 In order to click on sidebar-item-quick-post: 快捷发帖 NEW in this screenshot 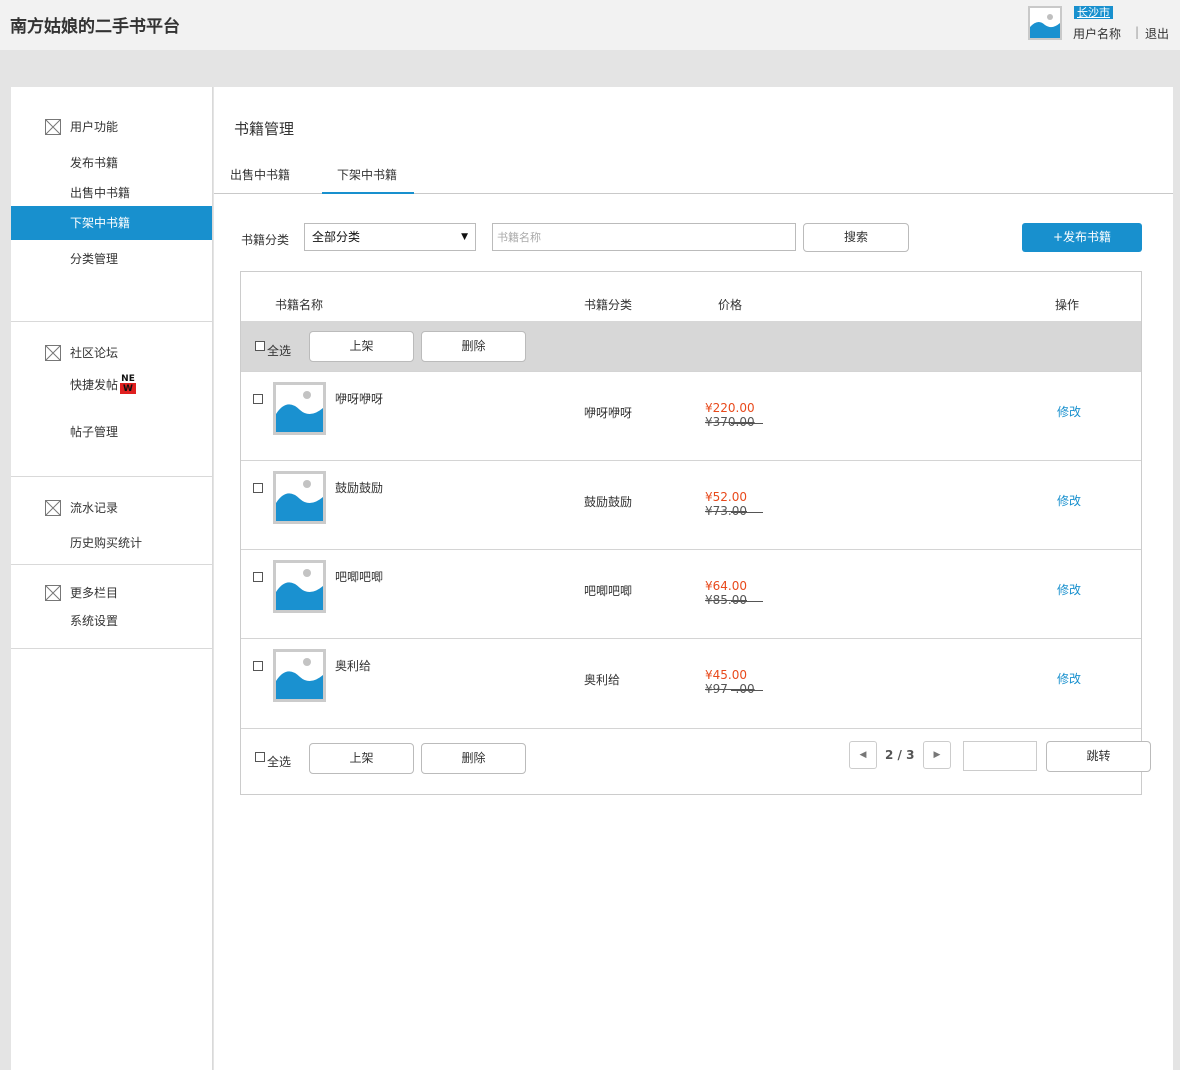, I will do `click(111, 385)`.